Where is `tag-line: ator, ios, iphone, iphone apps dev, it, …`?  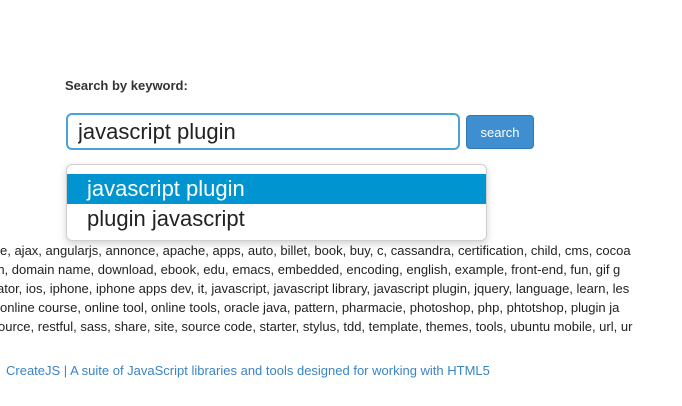 tag-line: ator, ios, iphone, iphone apps dev, it, … is located at coordinates (341, 288).